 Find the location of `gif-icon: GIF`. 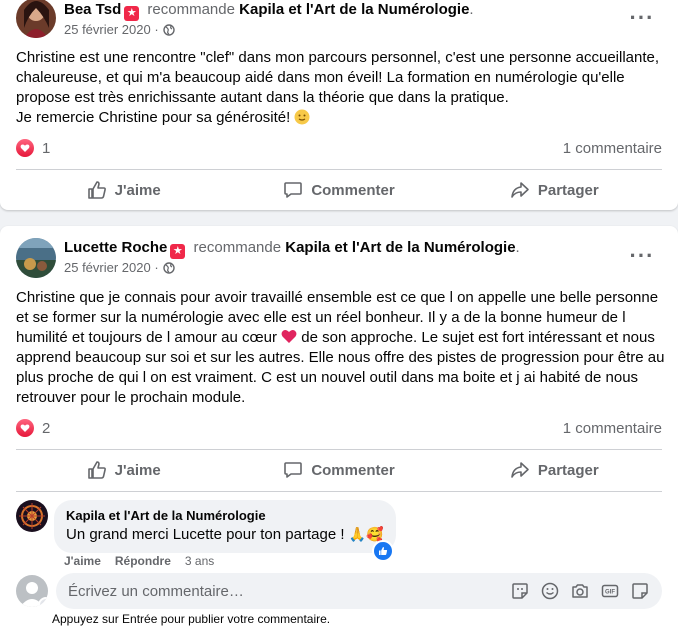

gif-icon: GIF is located at coordinates (610, 591).